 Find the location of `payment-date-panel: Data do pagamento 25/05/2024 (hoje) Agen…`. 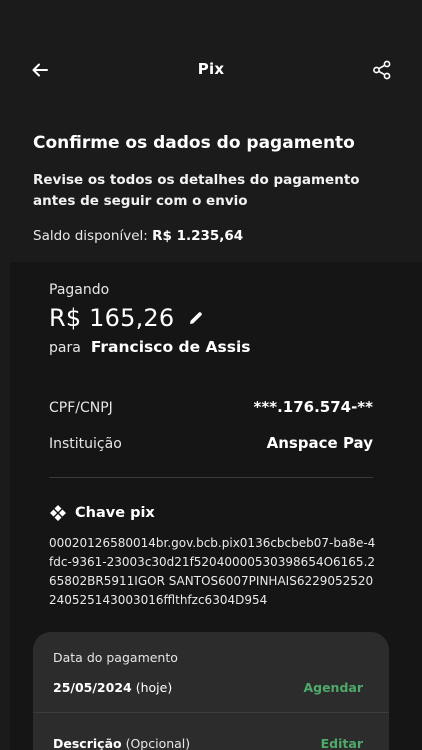

payment-date-panel: Data do pagamento 25/05/2024 (hoje) Agen… is located at coordinates (211, 691).